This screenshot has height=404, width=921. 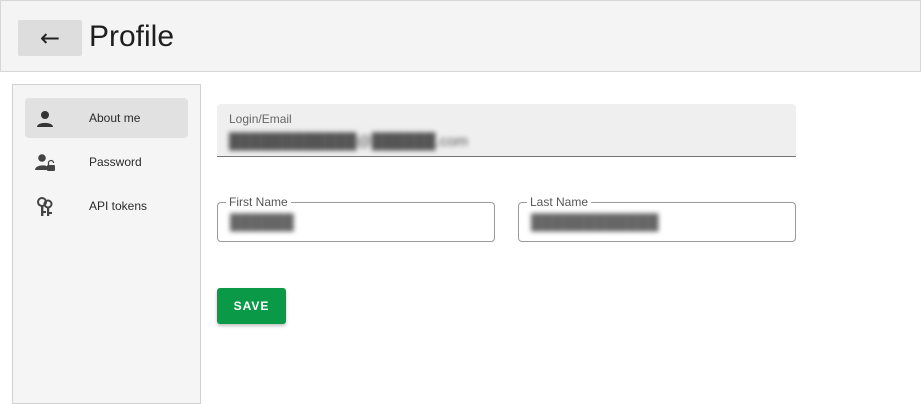 What do you see at coordinates (260, 119) in the screenshot?
I see `login-email-label: Login/Email` at bounding box center [260, 119].